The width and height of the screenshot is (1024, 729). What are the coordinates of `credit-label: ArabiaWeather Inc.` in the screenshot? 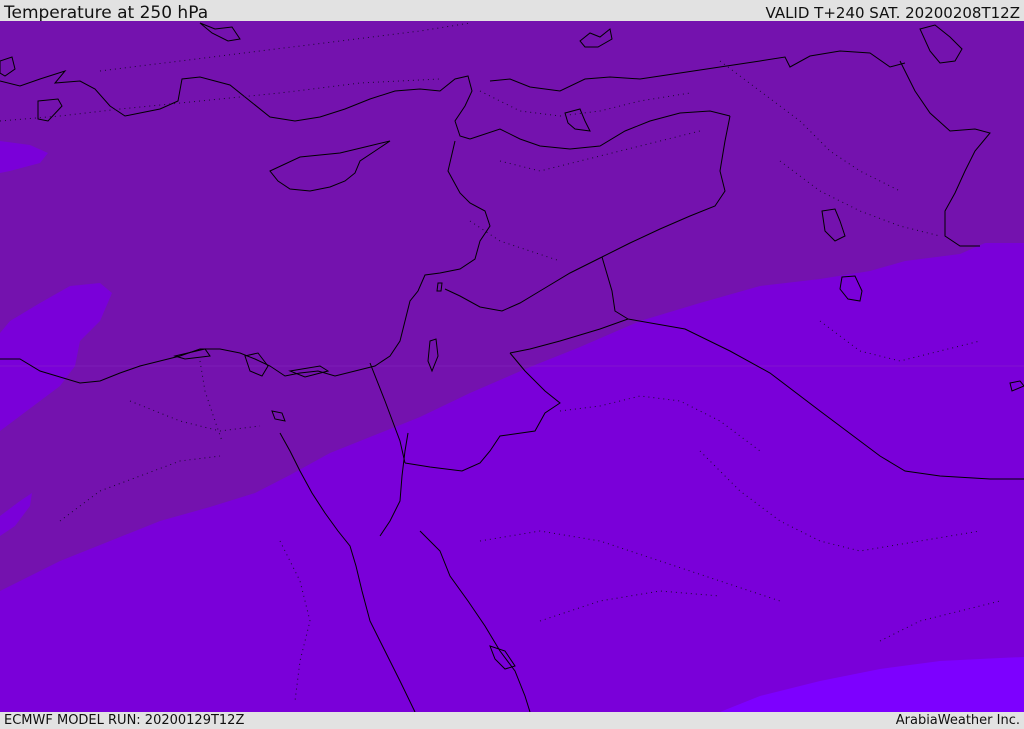 It's located at (957, 720).